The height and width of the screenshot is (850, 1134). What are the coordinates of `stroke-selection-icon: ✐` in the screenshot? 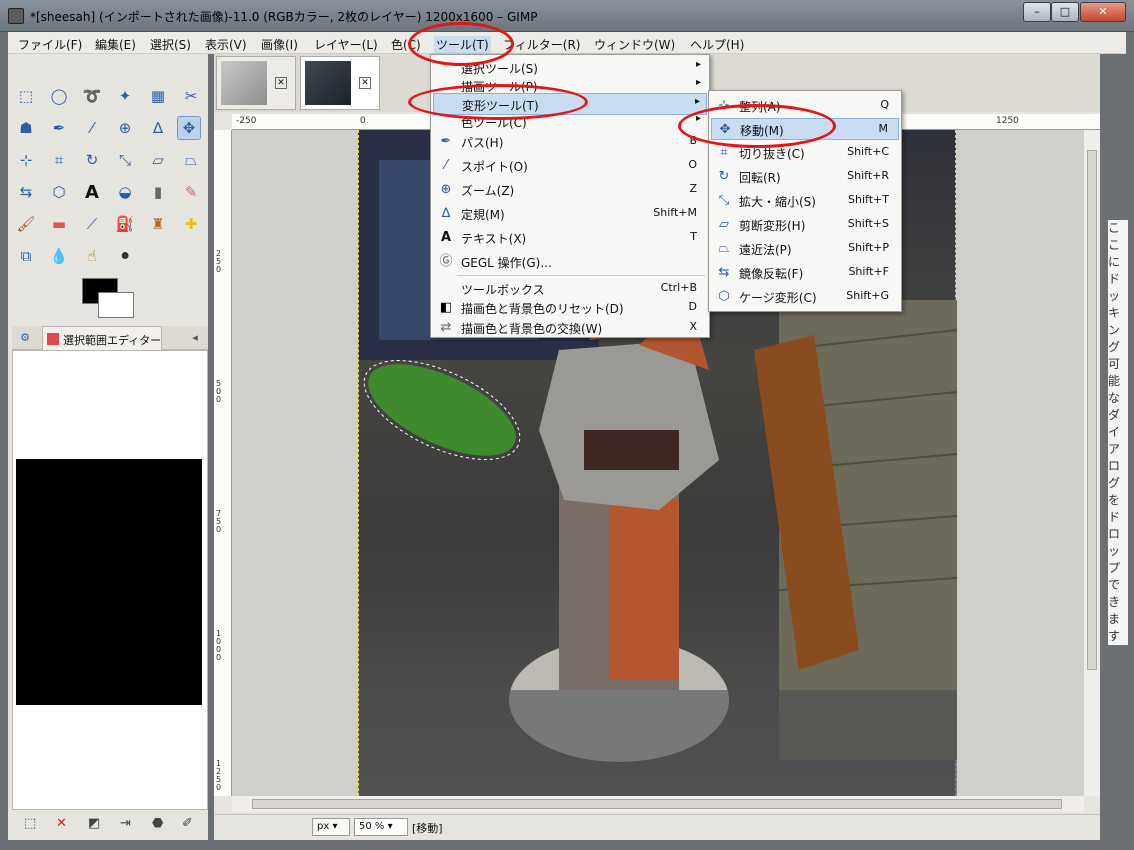 It's located at (187, 823).